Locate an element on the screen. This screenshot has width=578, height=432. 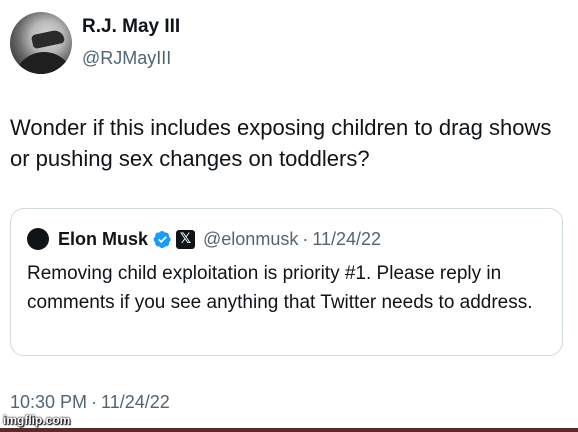
author-display-name: R.J. May III is located at coordinates (131, 27).